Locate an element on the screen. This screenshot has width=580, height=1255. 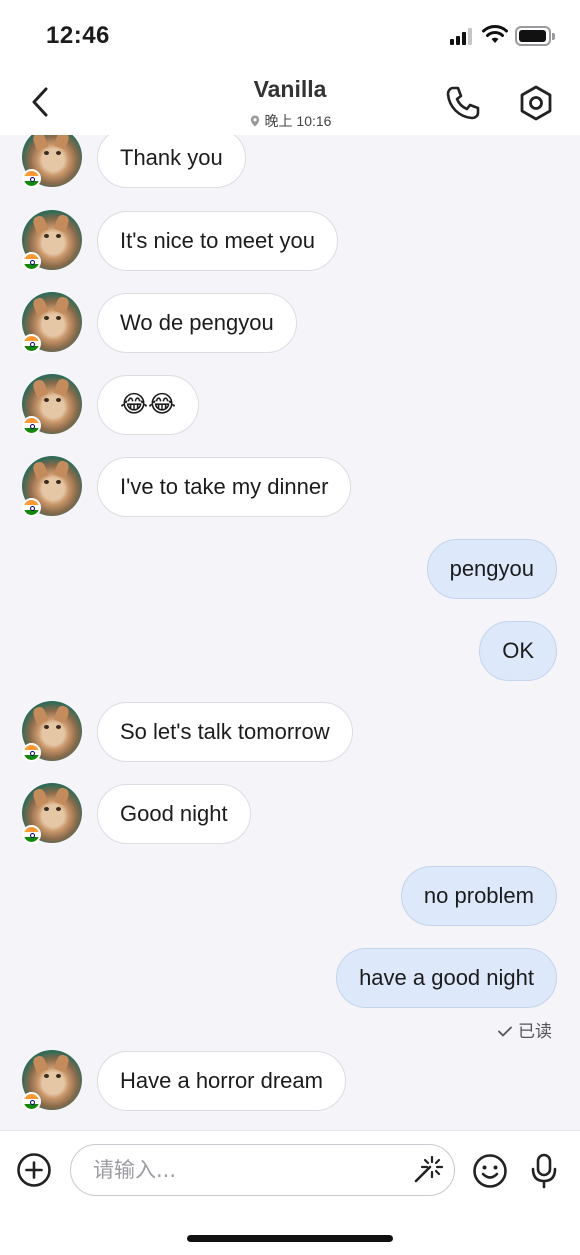
phone-icon is located at coordinates (463, 103).